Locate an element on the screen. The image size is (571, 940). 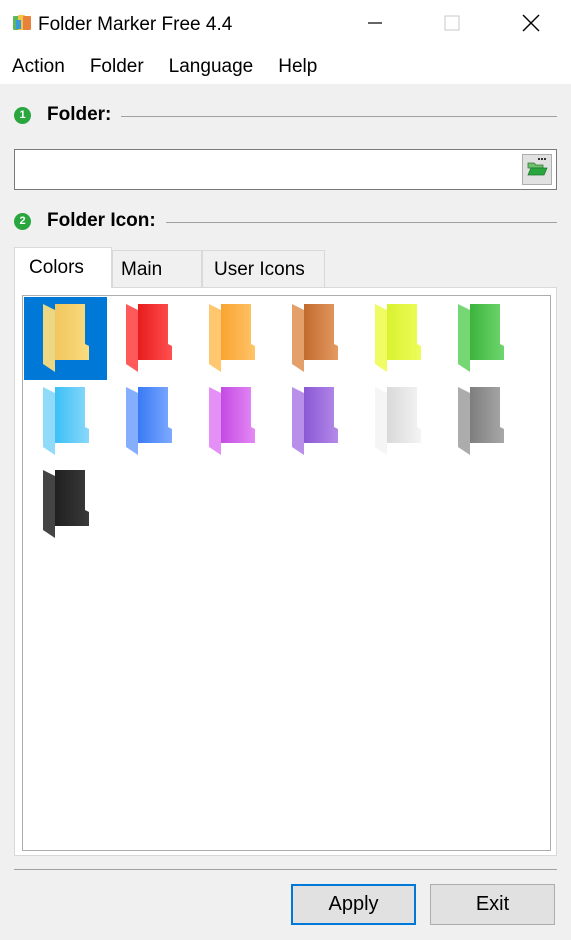
color-folder-gray is located at coordinates (480, 421).